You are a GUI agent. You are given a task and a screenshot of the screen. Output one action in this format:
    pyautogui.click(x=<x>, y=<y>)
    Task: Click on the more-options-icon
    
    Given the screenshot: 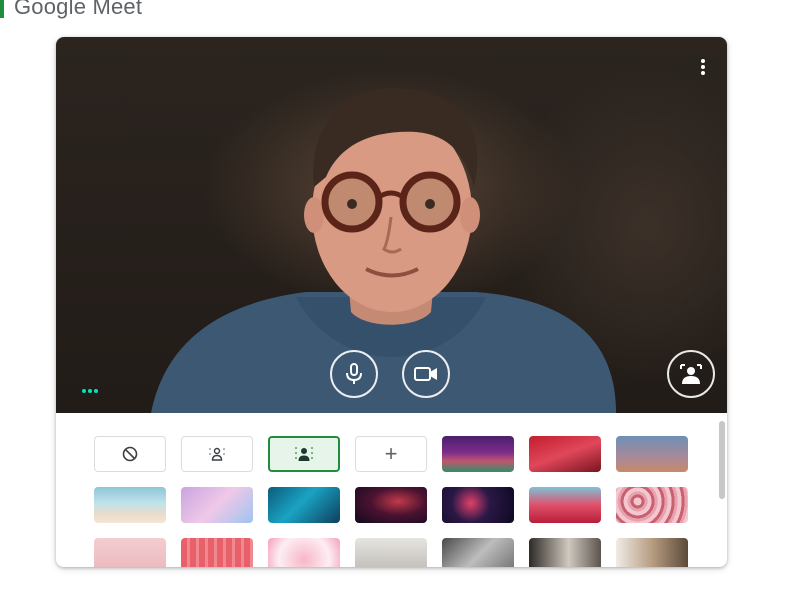 What is the action you would take?
    pyautogui.click(x=703, y=67)
    